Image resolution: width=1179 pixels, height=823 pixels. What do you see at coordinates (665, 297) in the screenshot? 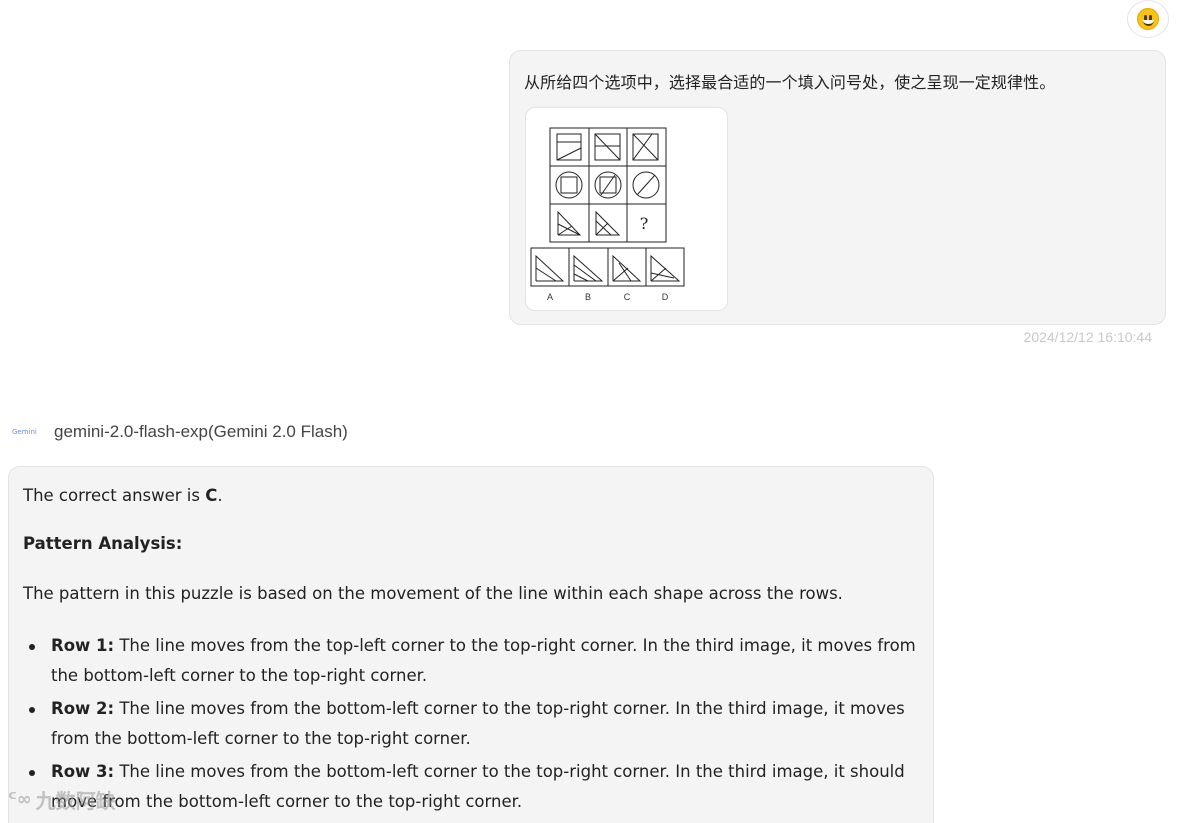
I see `option-label-d: D` at bounding box center [665, 297].